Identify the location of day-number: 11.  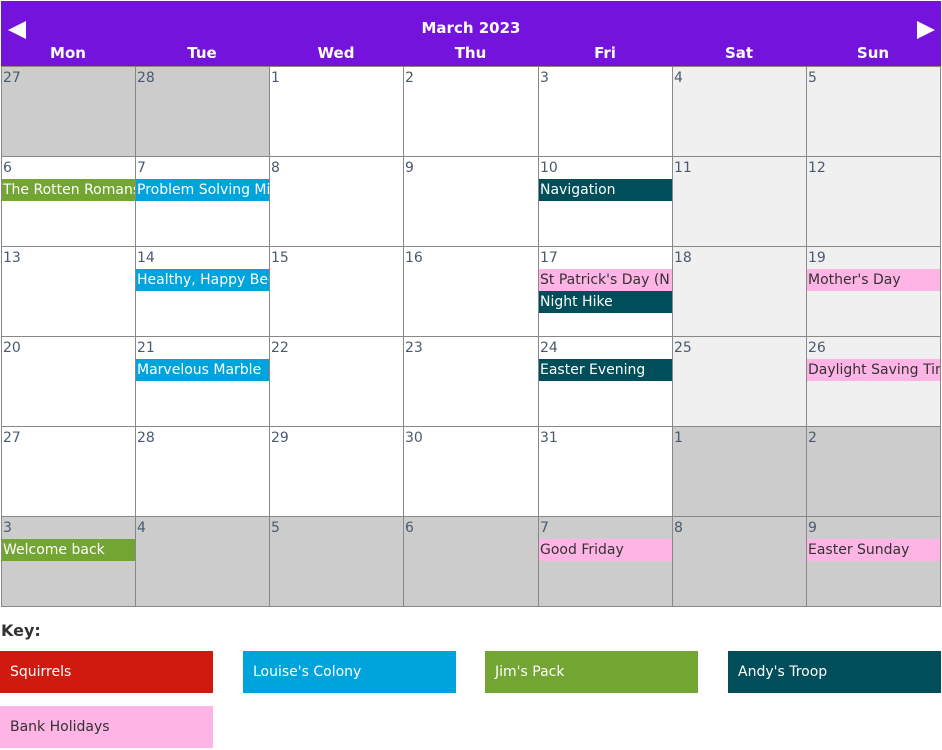
(683, 168).